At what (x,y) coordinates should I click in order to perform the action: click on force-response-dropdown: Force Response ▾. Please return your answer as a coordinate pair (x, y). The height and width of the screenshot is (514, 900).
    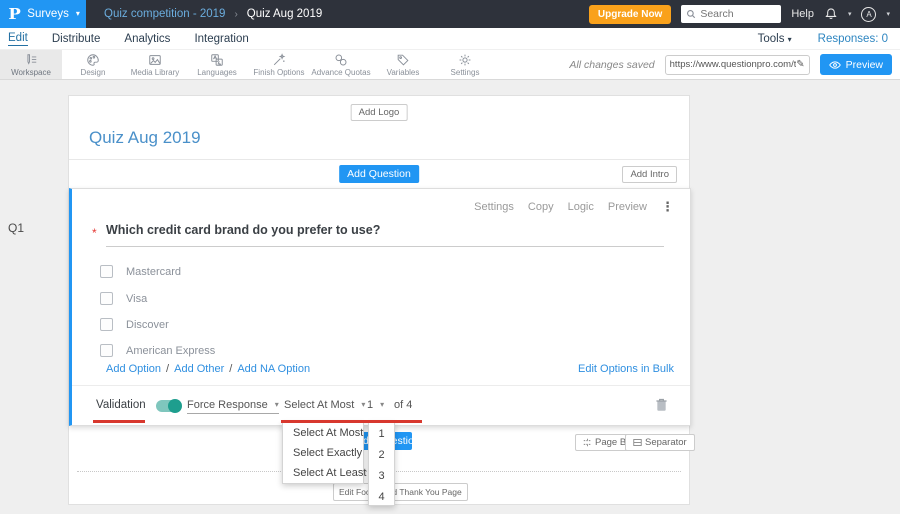
    Looking at the image, I should click on (233, 406).